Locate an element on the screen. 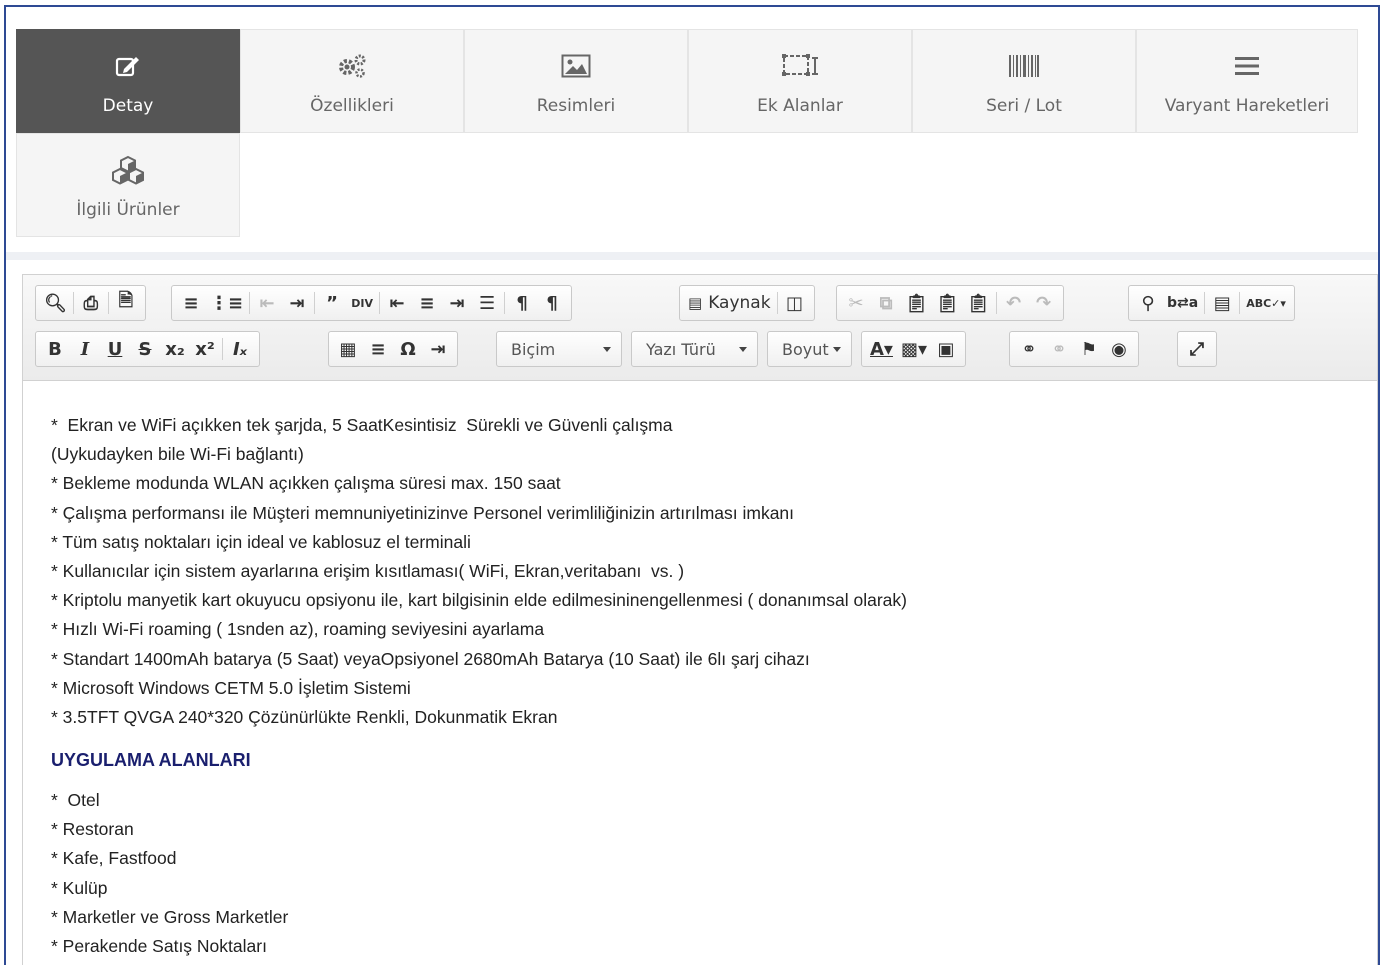  link-tools-group: ⚭ ⚭ ⚑ ◉ is located at coordinates (1074, 349).